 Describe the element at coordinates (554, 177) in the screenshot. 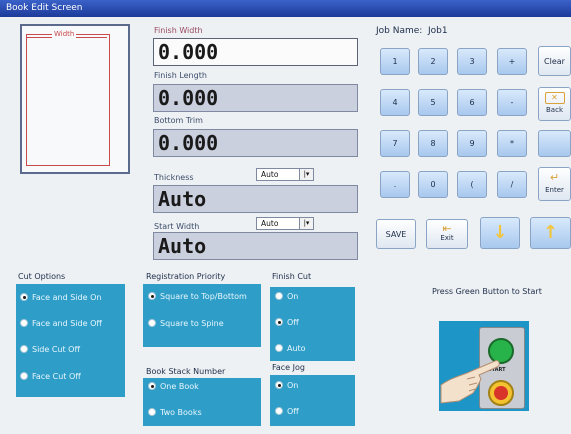

I see `enter-arrow-icon: ↵` at that location.